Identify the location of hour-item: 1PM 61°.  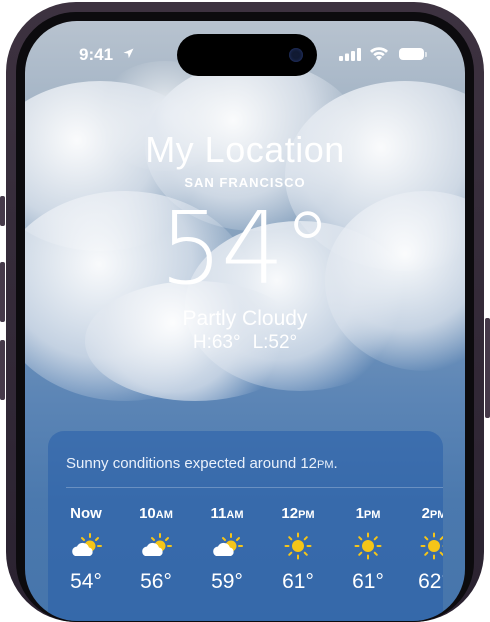
(368, 545).